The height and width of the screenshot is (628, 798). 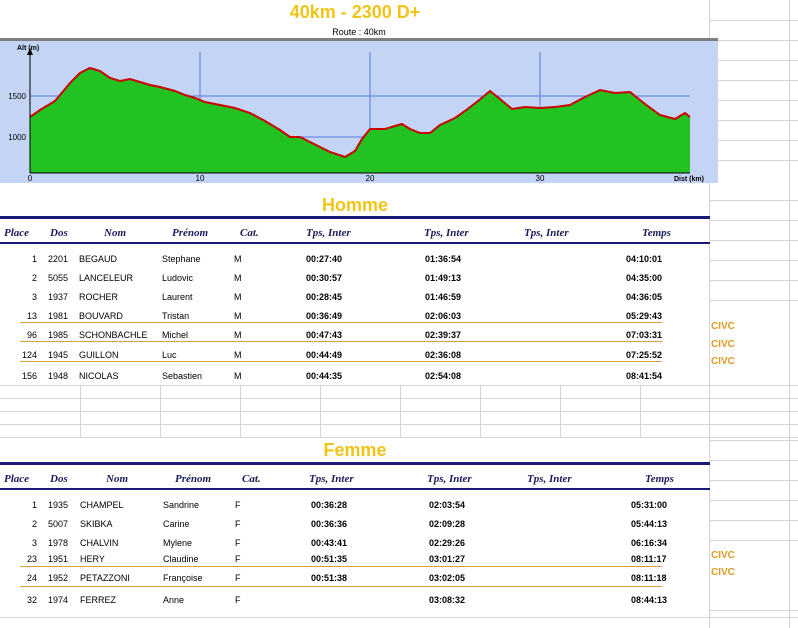 What do you see at coordinates (174, 600) in the screenshot?
I see `cell-prenom: Anne` at bounding box center [174, 600].